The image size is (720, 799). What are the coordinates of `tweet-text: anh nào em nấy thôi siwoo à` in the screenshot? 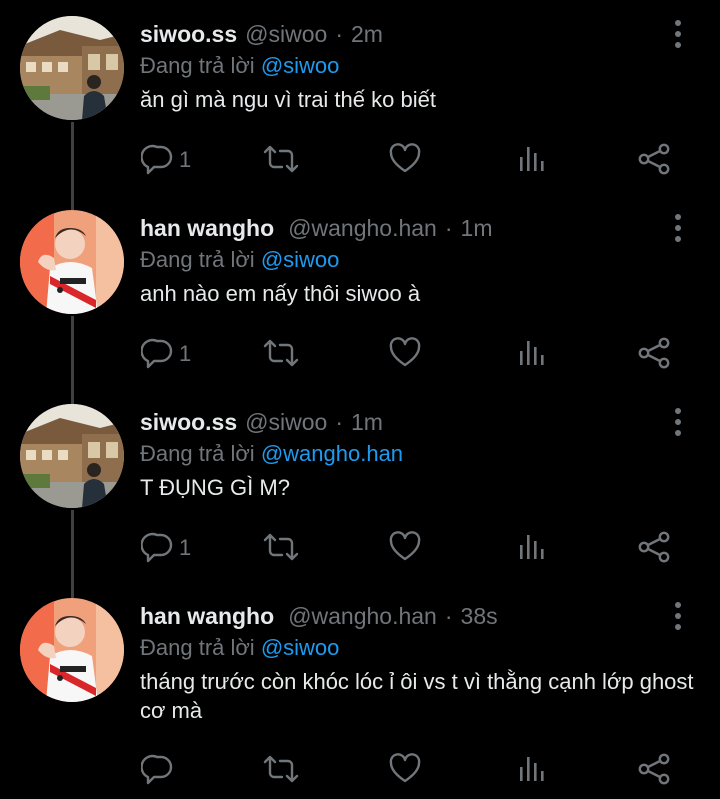 It's located at (280, 293).